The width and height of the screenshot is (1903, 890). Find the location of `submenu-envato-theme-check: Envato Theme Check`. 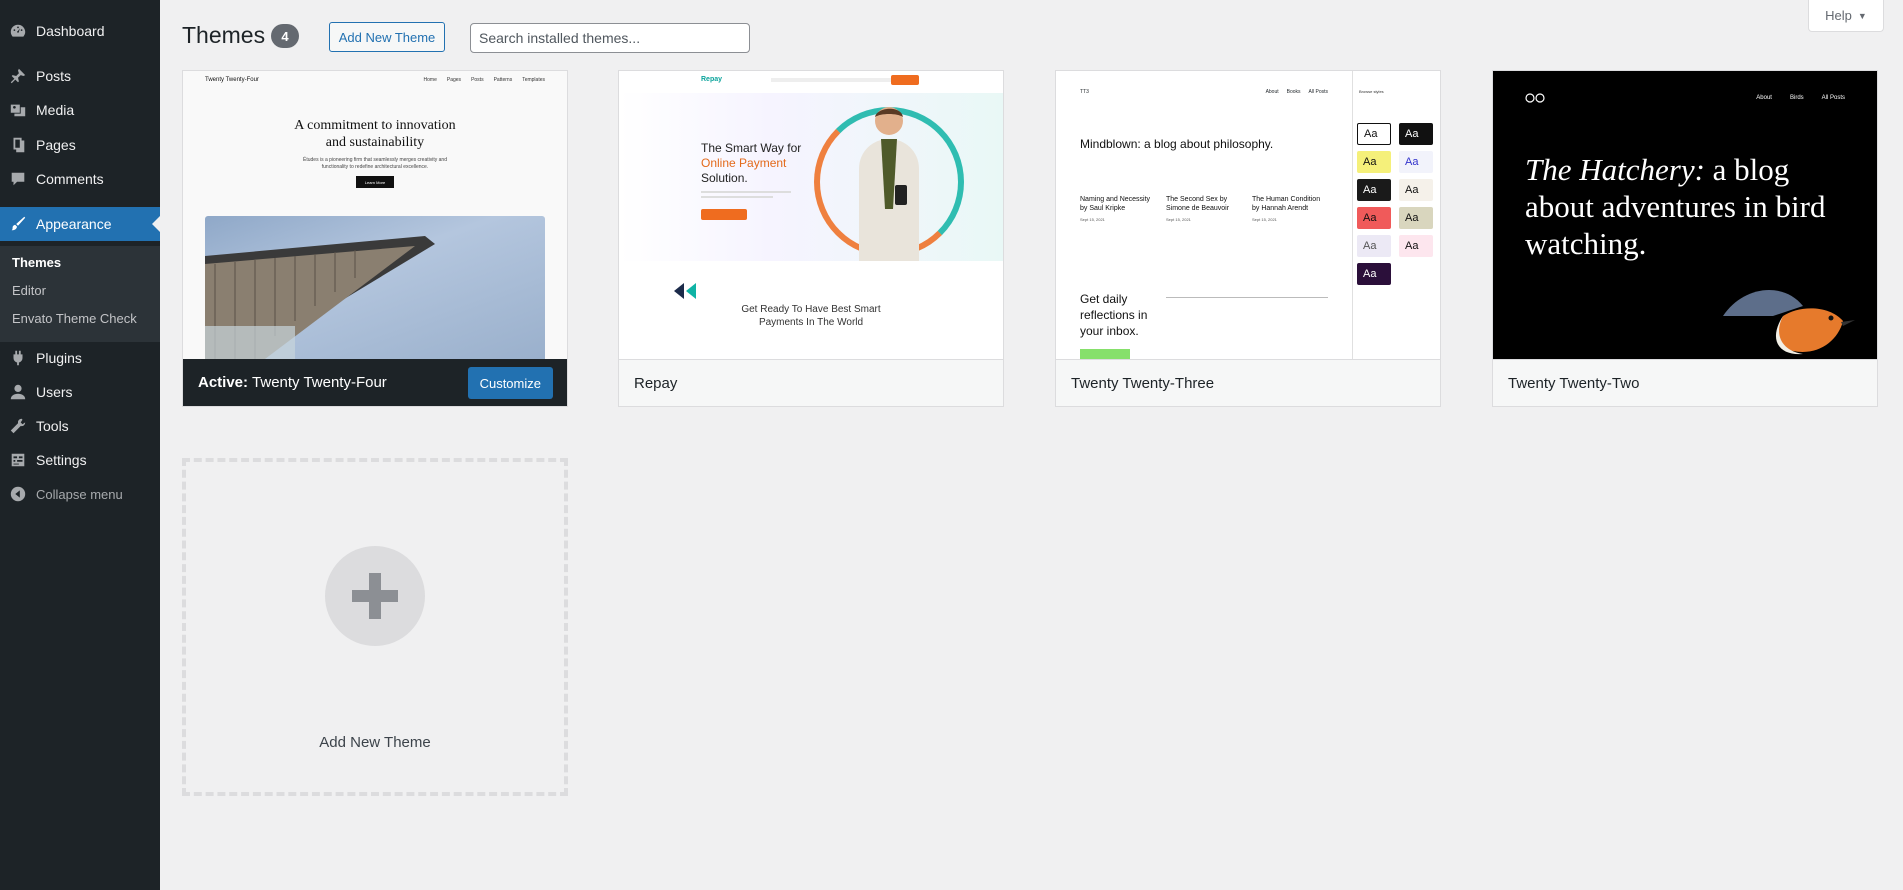

submenu-envato-theme-check: Envato Theme Check is located at coordinates (74, 318).